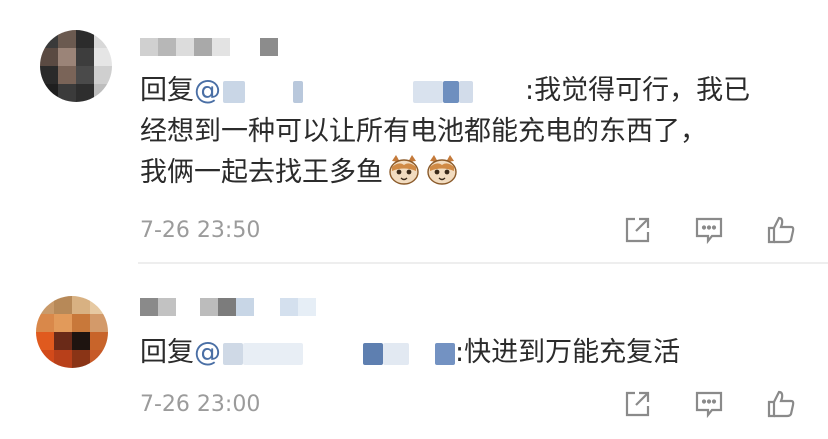 The image size is (828, 439). I want to click on comment-line-1: :快进到万能充复活, so click(568, 352).